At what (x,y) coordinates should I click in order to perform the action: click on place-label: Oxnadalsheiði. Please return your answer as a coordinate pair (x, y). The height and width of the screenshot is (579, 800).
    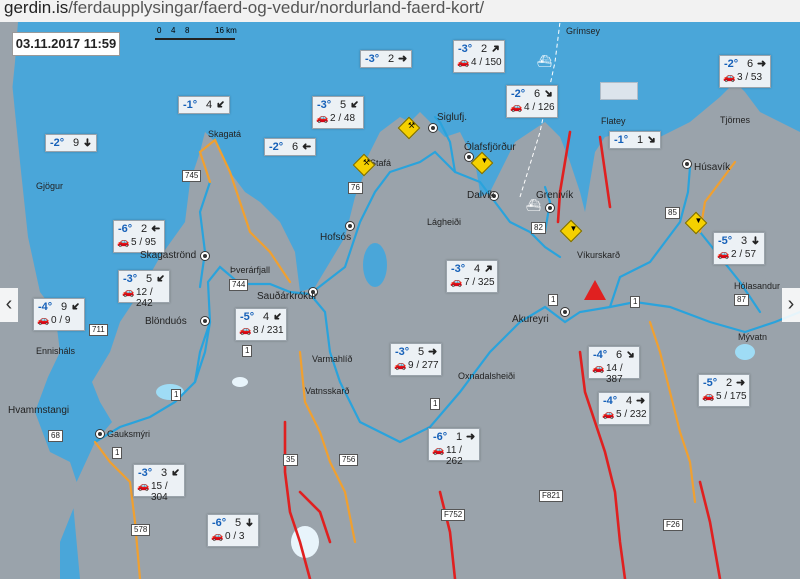
    Looking at the image, I should click on (487, 376).